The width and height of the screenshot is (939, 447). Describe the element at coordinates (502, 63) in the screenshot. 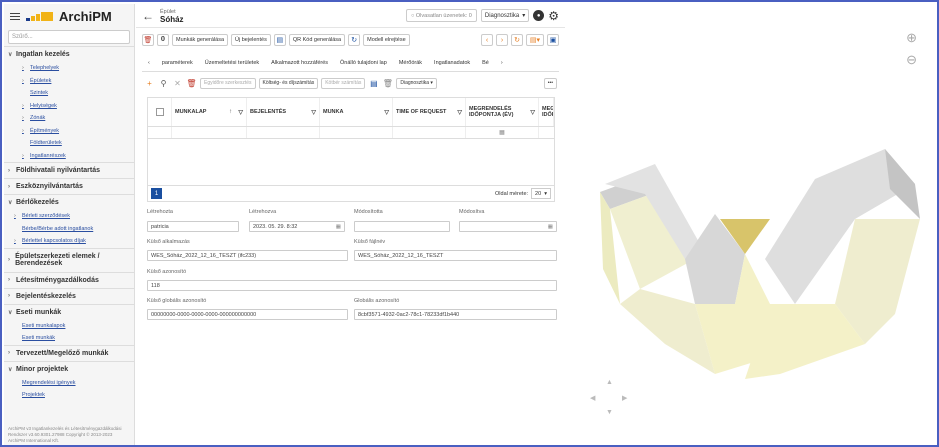

I see `tabs-next-icon: ›` at that location.